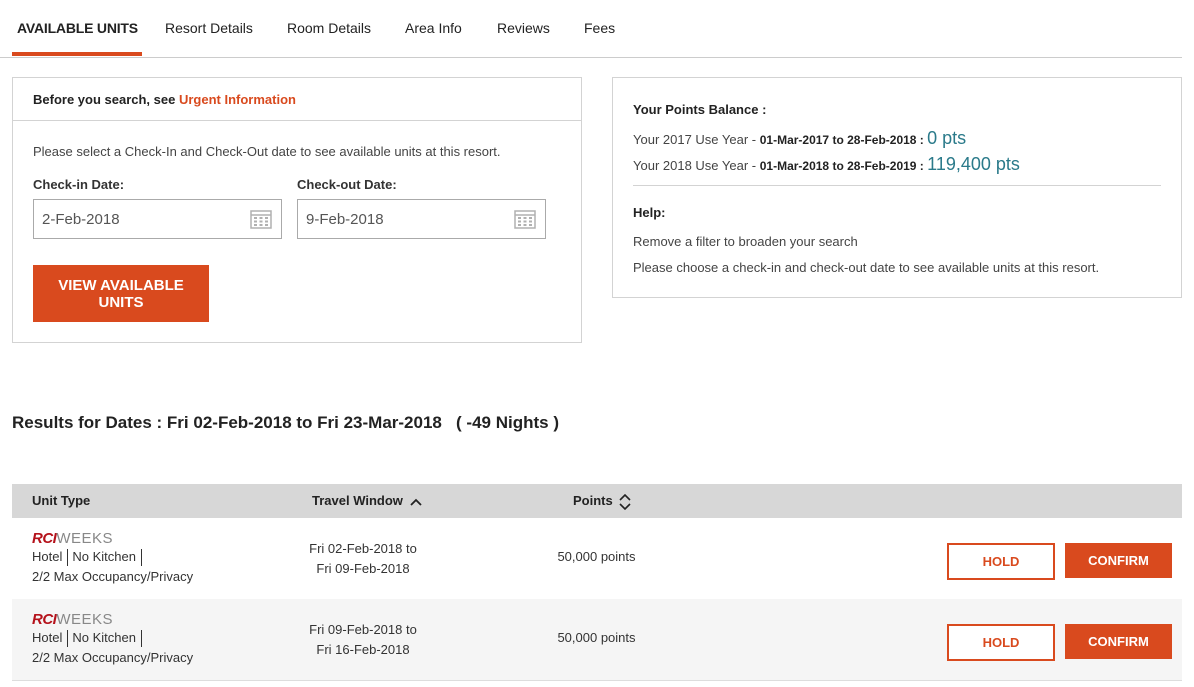 This screenshot has height=687, width=1194. What do you see at coordinates (81, 219) in the screenshot?
I see `checkin-date-value: 2-Feb-2018` at bounding box center [81, 219].